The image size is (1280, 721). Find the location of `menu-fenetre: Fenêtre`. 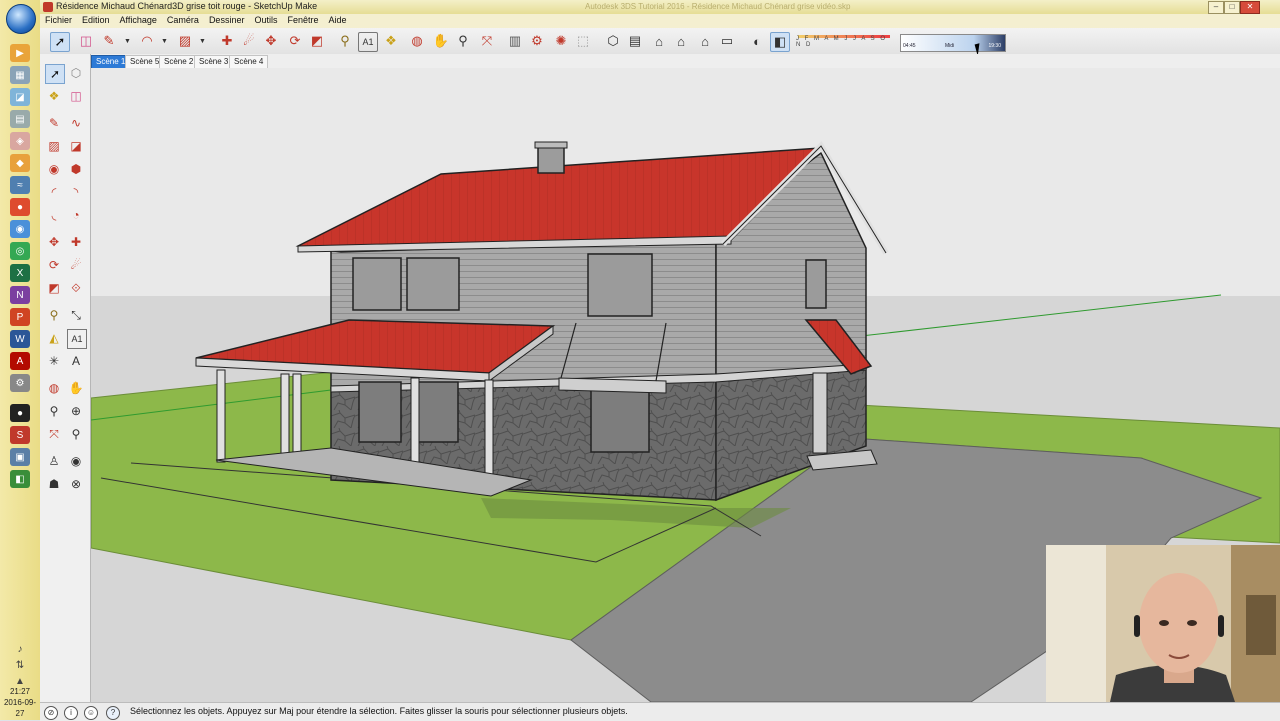

menu-fenetre: Fenêtre is located at coordinates (302, 21).